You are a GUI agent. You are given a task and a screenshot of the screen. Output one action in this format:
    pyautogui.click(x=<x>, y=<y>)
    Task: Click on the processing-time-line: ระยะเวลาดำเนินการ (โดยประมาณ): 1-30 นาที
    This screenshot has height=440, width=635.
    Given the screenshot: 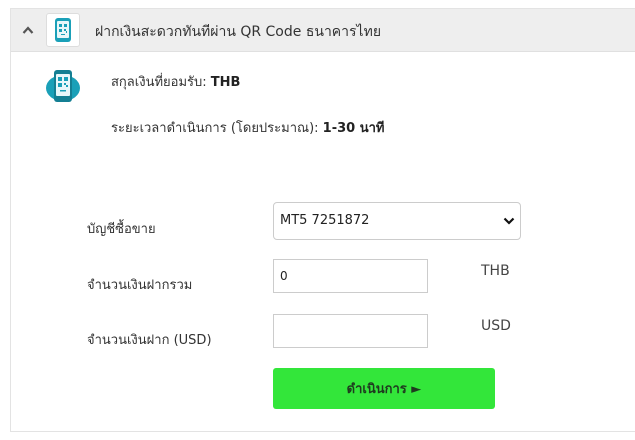 What is the action you would take?
    pyautogui.click(x=248, y=127)
    